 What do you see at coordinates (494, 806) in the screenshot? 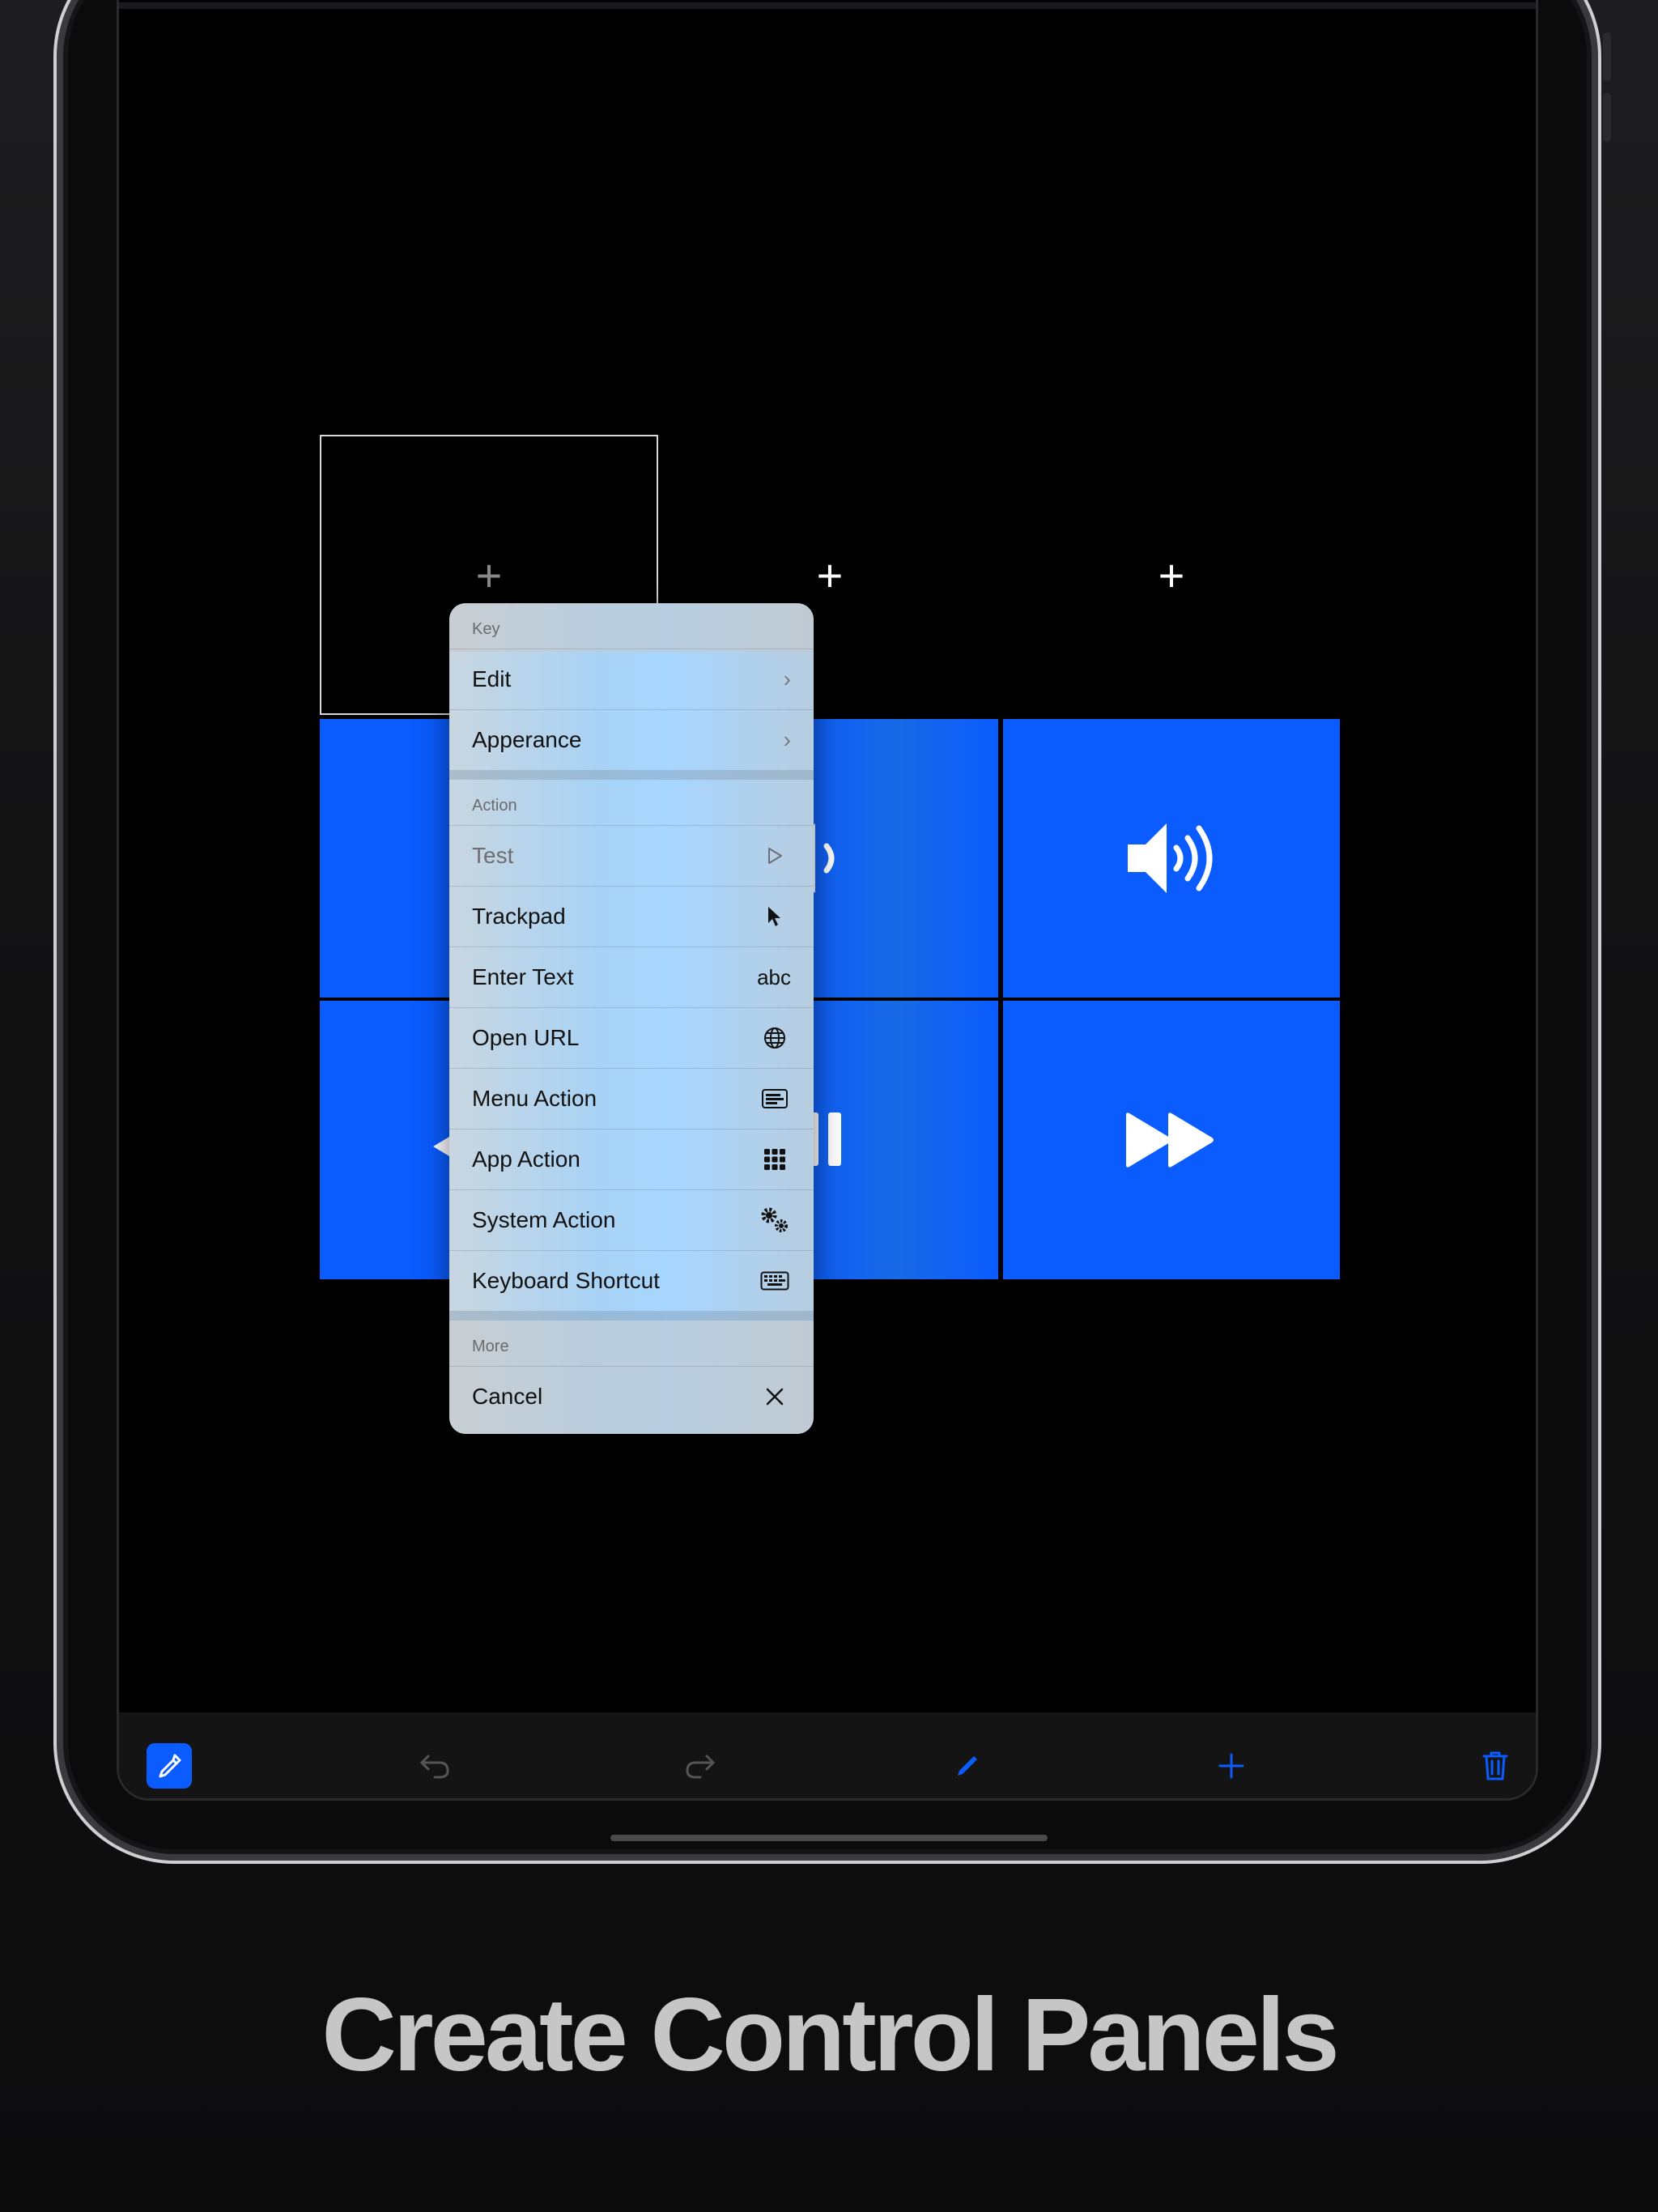
I see `section-header-action: Action` at bounding box center [494, 806].